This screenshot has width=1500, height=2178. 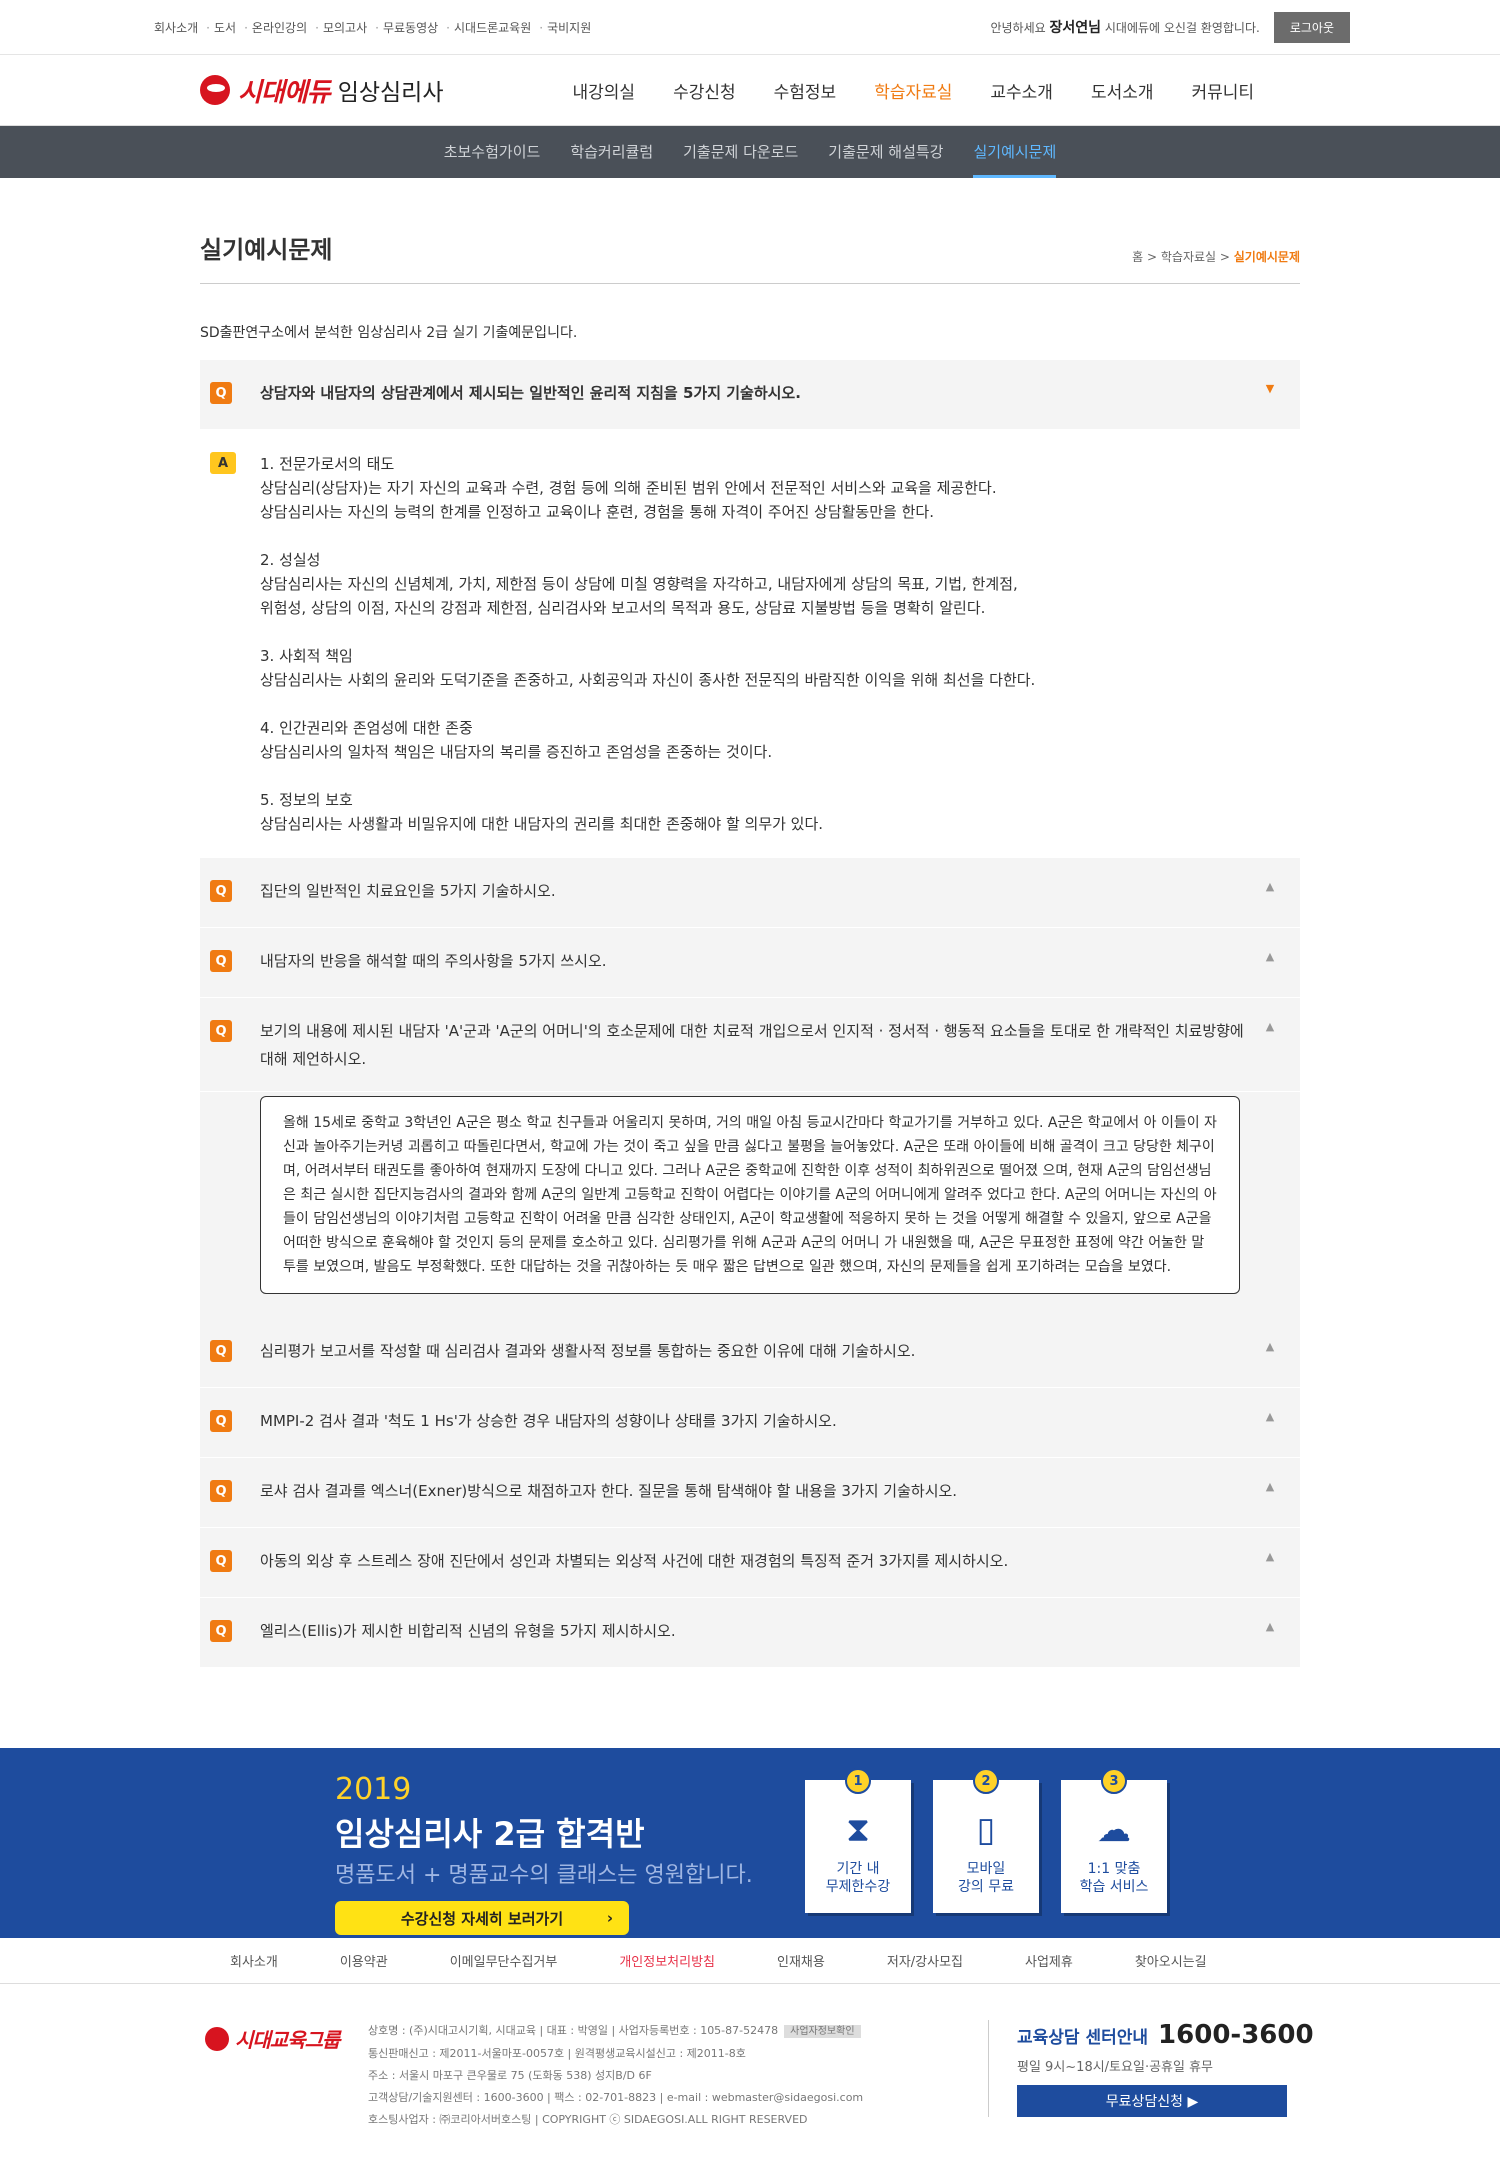 I want to click on faq-question-2: Q 집단의 일반적인 치료요인을 5가지 기술하시오. ▲, so click(x=750, y=893).